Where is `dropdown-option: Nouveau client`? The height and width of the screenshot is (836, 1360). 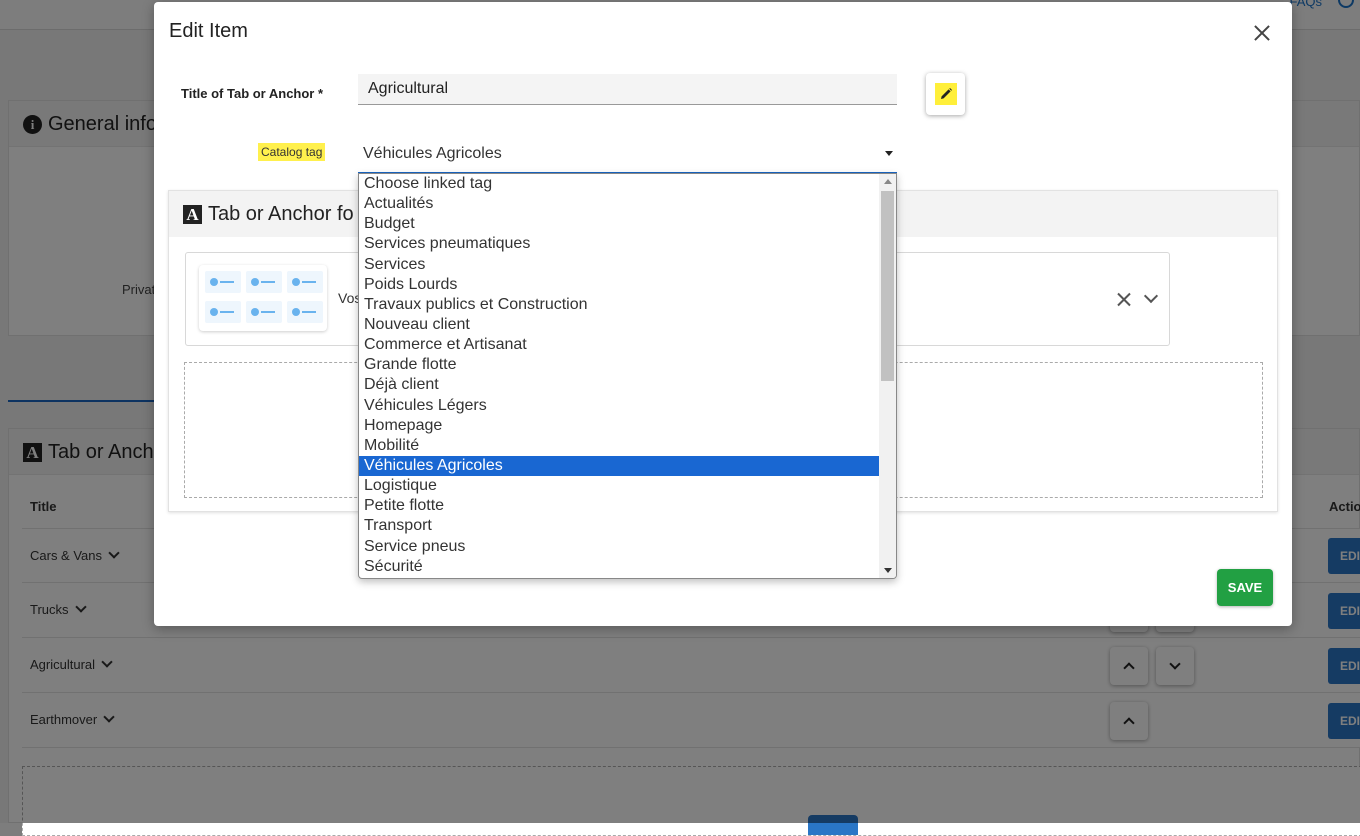 dropdown-option: Nouveau client is located at coordinates (619, 325).